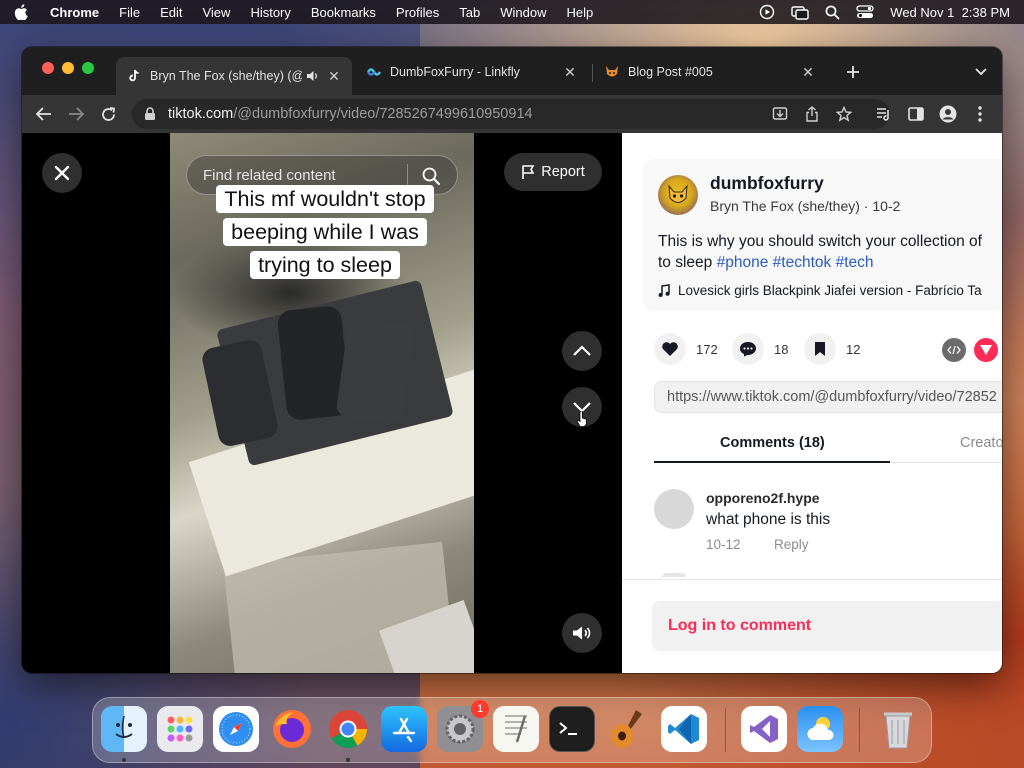 The width and height of the screenshot is (1024, 768). What do you see at coordinates (62, 173) in the screenshot?
I see `close-video-button` at bounding box center [62, 173].